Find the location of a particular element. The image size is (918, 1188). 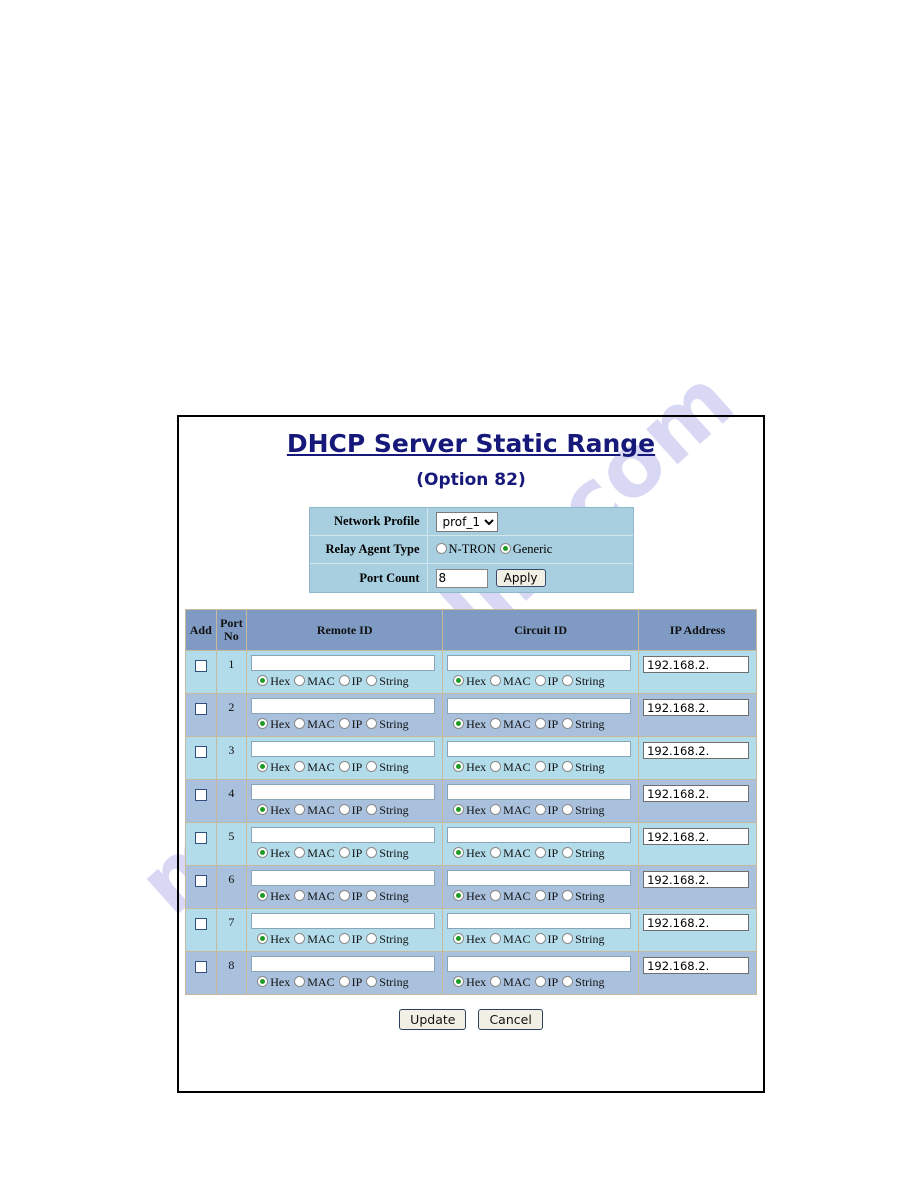

cancel-button: Cancel is located at coordinates (510, 1019).